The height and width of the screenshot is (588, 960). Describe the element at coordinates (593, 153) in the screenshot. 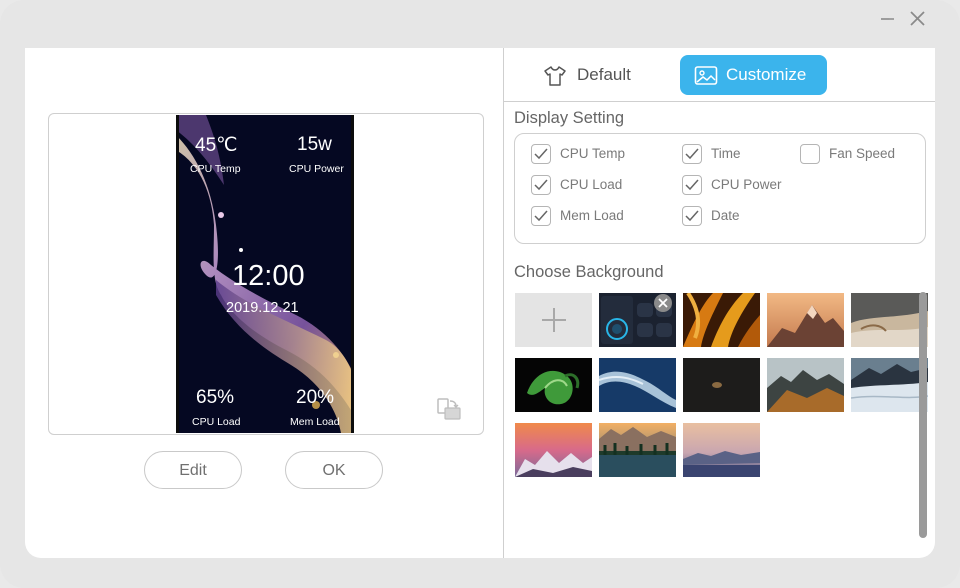

I see `checkbox-label: CPU Temp` at that location.